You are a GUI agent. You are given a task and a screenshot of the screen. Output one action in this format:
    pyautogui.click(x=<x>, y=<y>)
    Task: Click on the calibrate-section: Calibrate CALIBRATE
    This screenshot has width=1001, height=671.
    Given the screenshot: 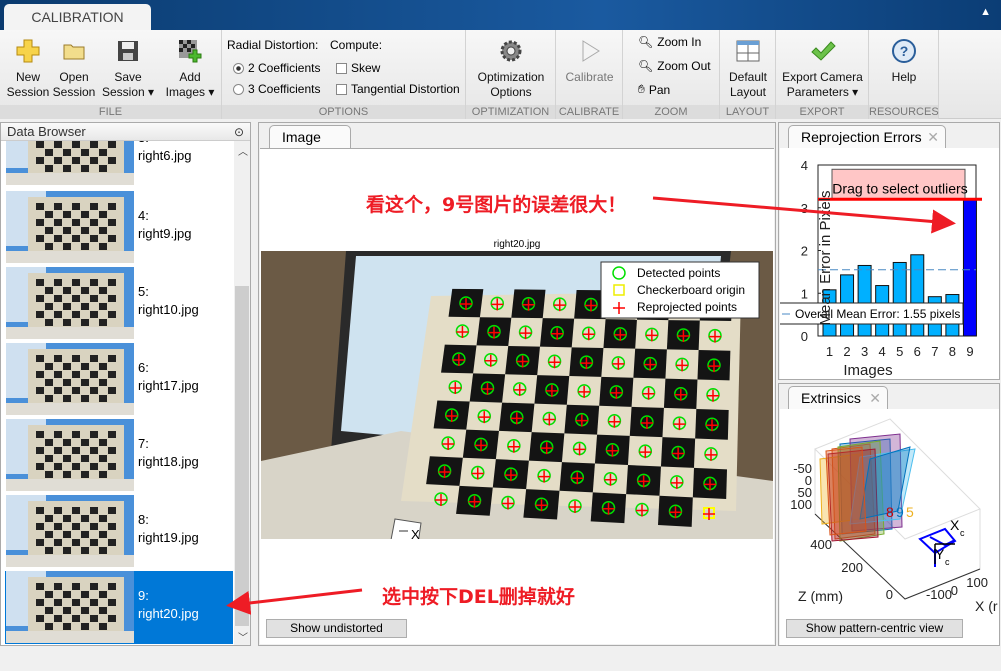 What is the action you would take?
    pyautogui.click(x=589, y=74)
    